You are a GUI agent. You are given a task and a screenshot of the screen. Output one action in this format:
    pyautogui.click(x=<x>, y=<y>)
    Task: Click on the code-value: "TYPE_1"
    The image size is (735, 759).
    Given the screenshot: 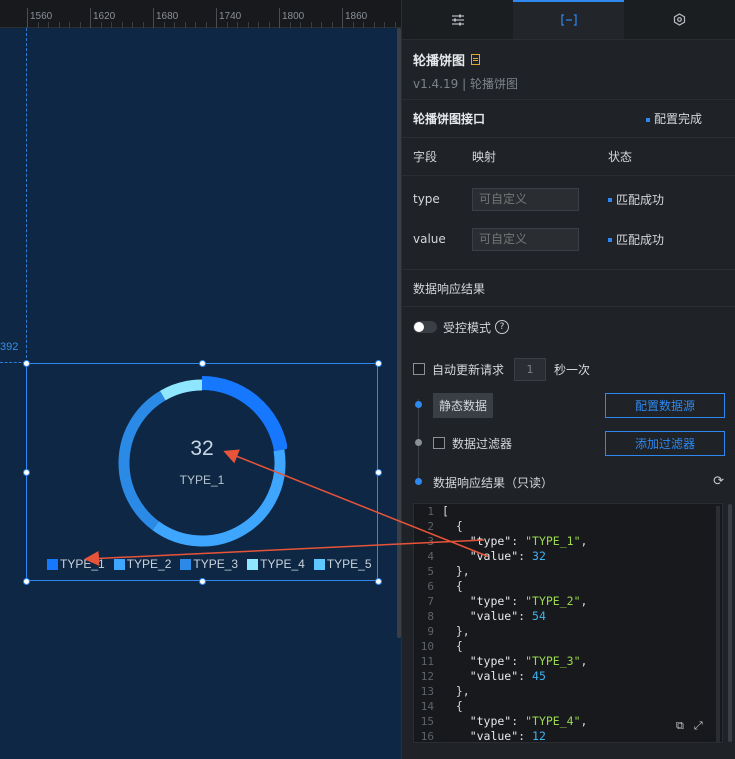 What is the action you would take?
    pyautogui.click(x=553, y=541)
    